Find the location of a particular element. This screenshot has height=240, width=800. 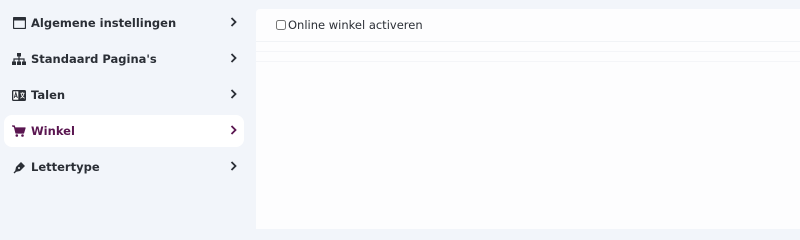

sidebar-item-font: Lettertype is located at coordinates (124, 167).